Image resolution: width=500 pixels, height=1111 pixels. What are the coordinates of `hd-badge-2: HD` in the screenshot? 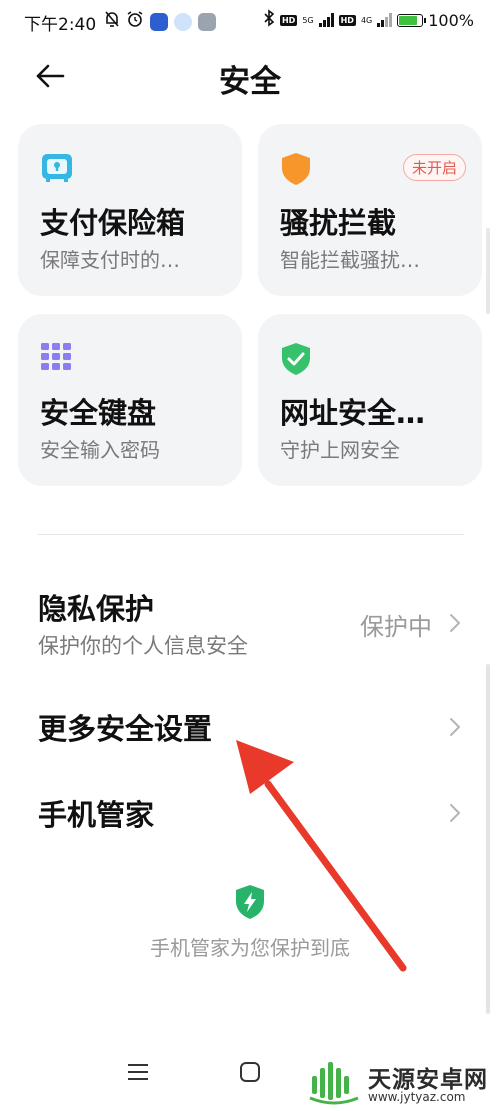 It's located at (347, 20).